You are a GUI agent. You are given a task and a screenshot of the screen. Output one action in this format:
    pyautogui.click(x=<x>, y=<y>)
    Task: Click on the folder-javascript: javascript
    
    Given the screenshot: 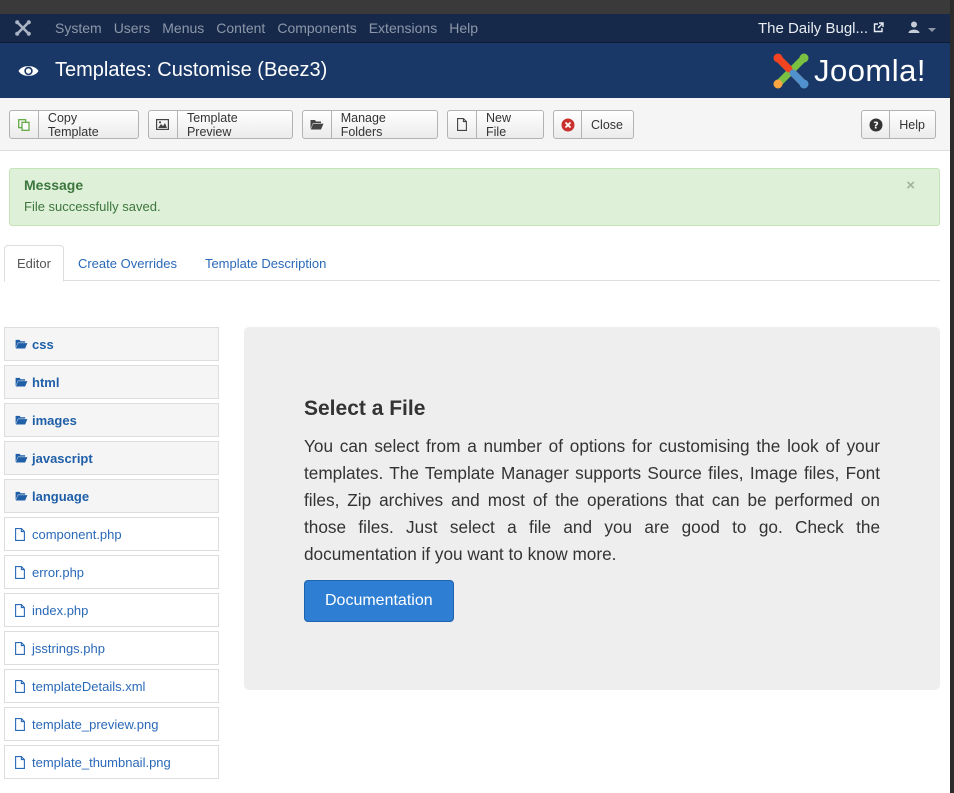 What is the action you would take?
    pyautogui.click(x=111, y=458)
    